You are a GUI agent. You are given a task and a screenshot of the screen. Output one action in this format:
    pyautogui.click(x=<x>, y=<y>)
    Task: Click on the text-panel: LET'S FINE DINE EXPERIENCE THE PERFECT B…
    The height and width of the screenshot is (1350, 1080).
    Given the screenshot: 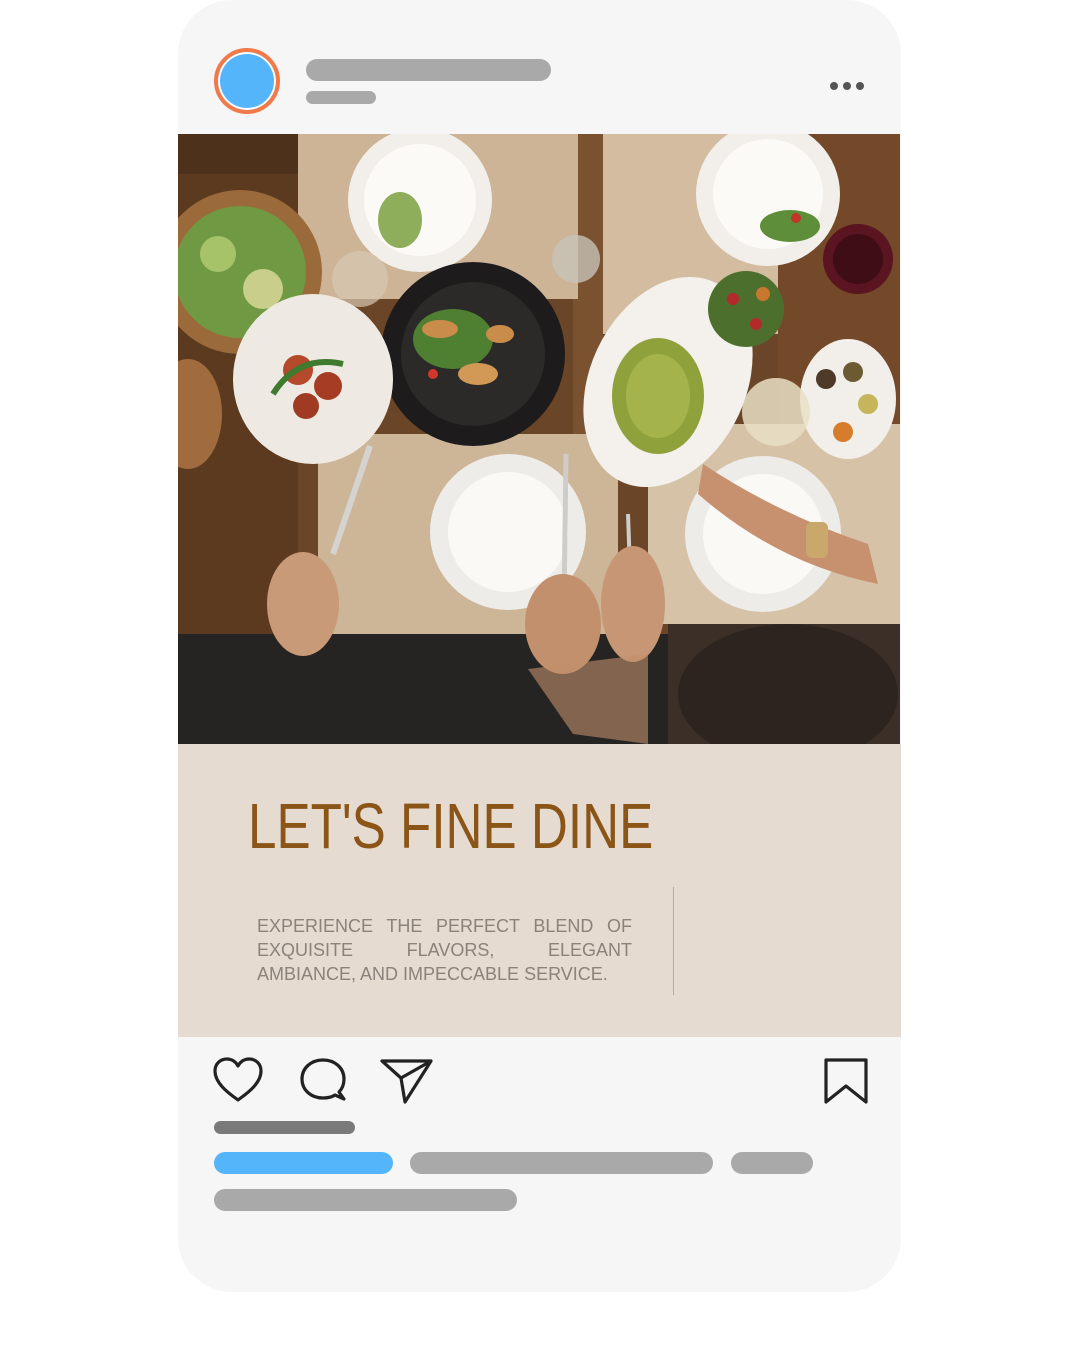 What is the action you would take?
    pyautogui.click(x=539, y=890)
    